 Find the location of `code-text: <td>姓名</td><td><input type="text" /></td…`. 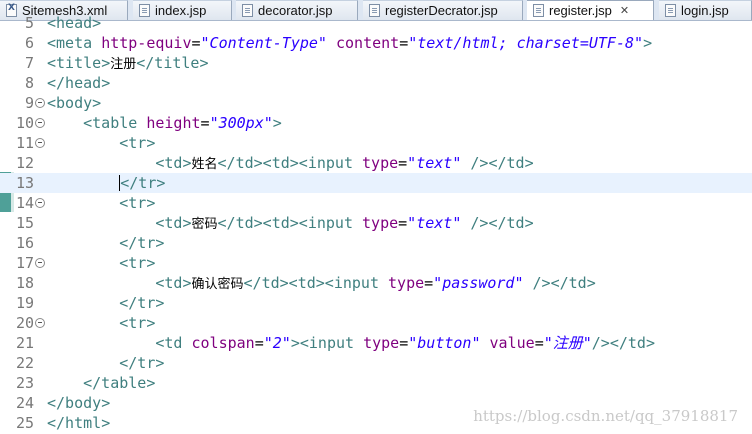

code-text: <td>姓名</td><td><input type="text" /></td… is located at coordinates (290, 164).